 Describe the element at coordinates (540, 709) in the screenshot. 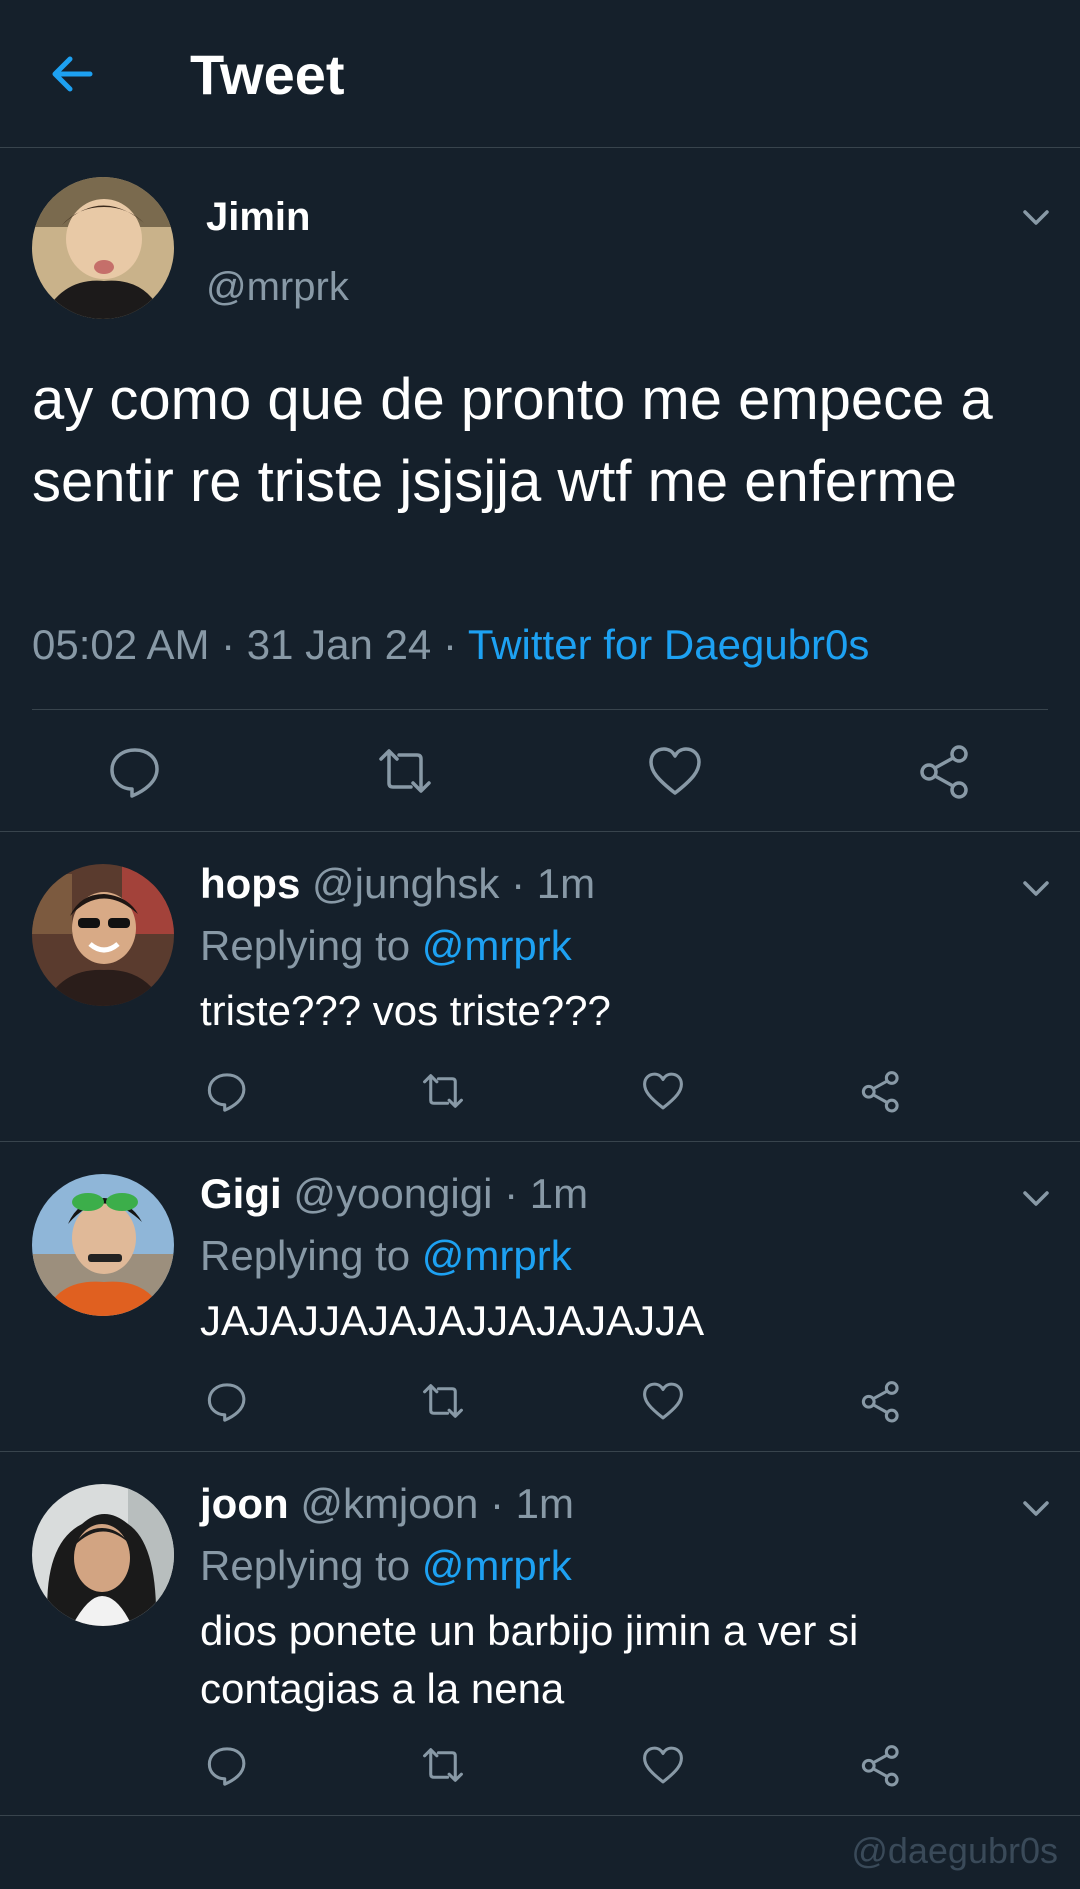

I see `divider` at that location.